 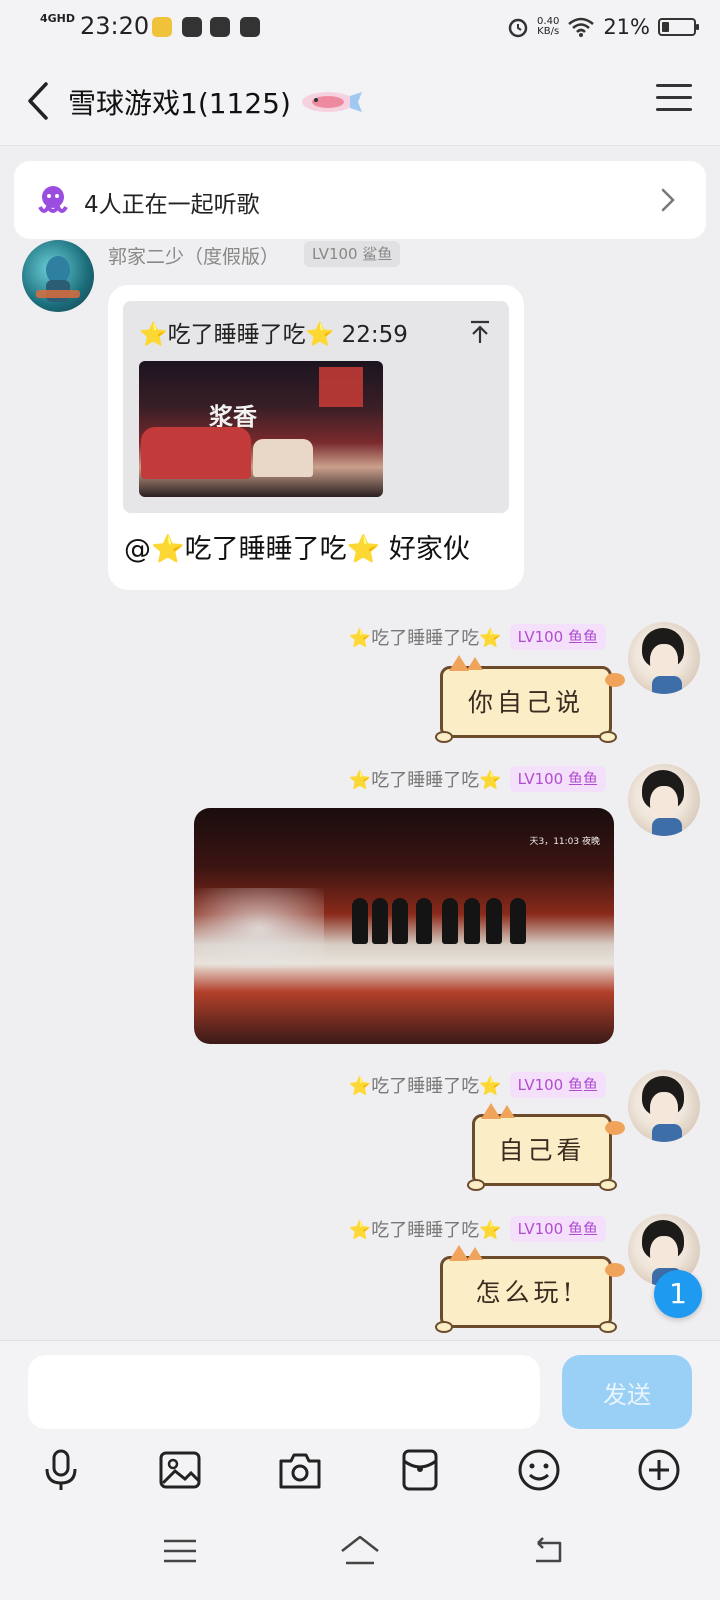 I want to click on notification-icon, so click(x=192, y=27).